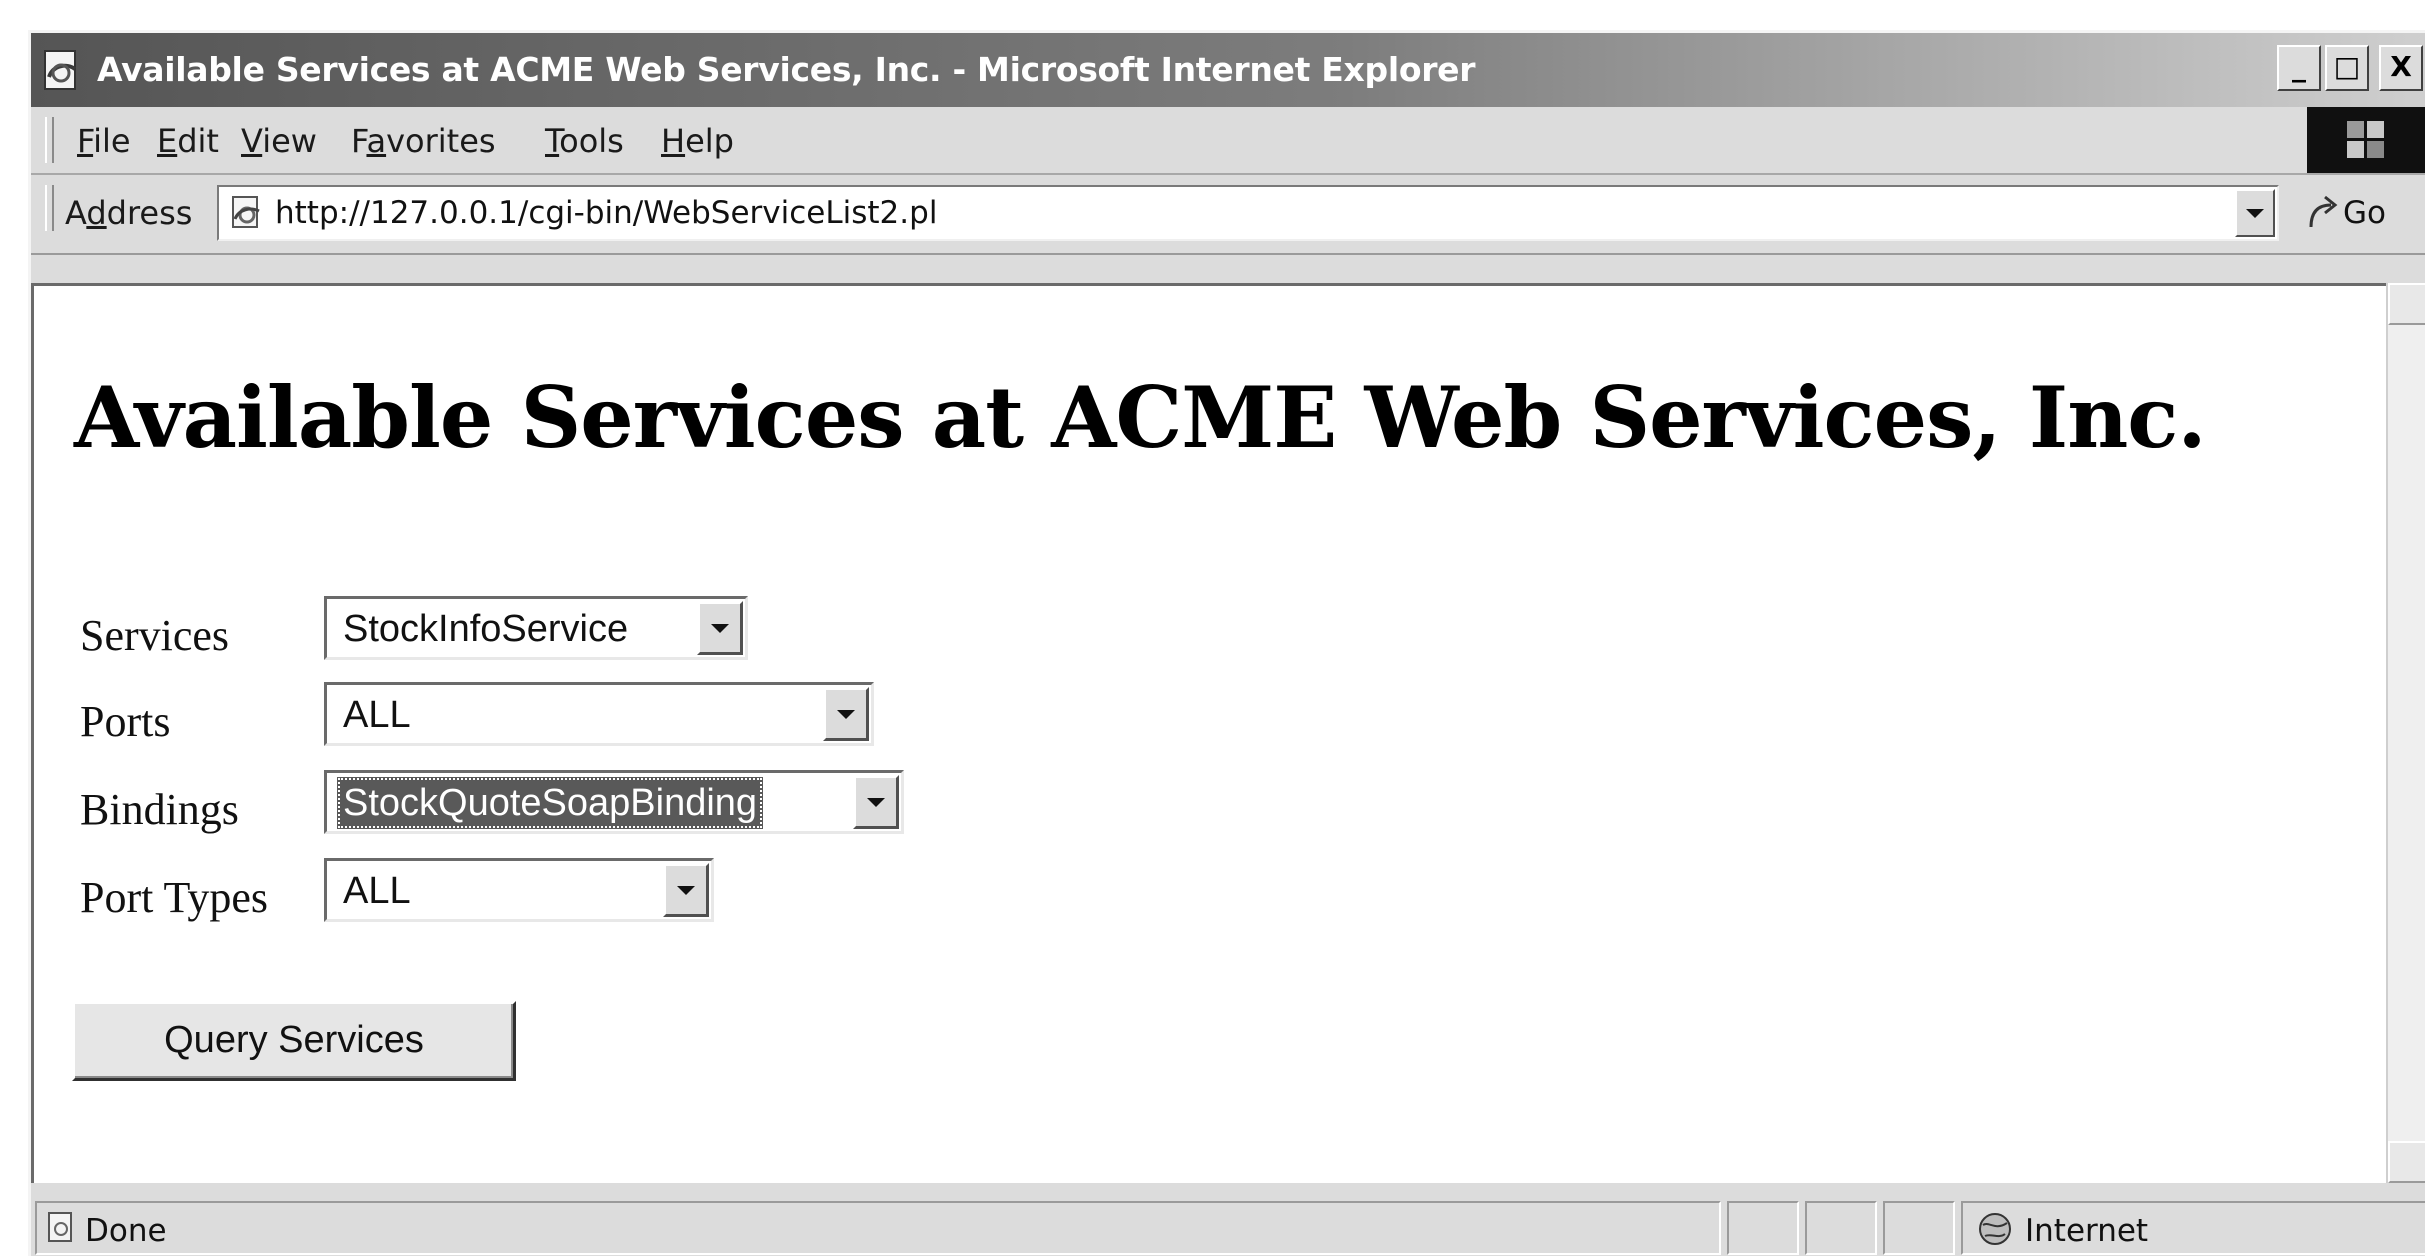  I want to click on menu-help-label: elp, so click(709, 141).